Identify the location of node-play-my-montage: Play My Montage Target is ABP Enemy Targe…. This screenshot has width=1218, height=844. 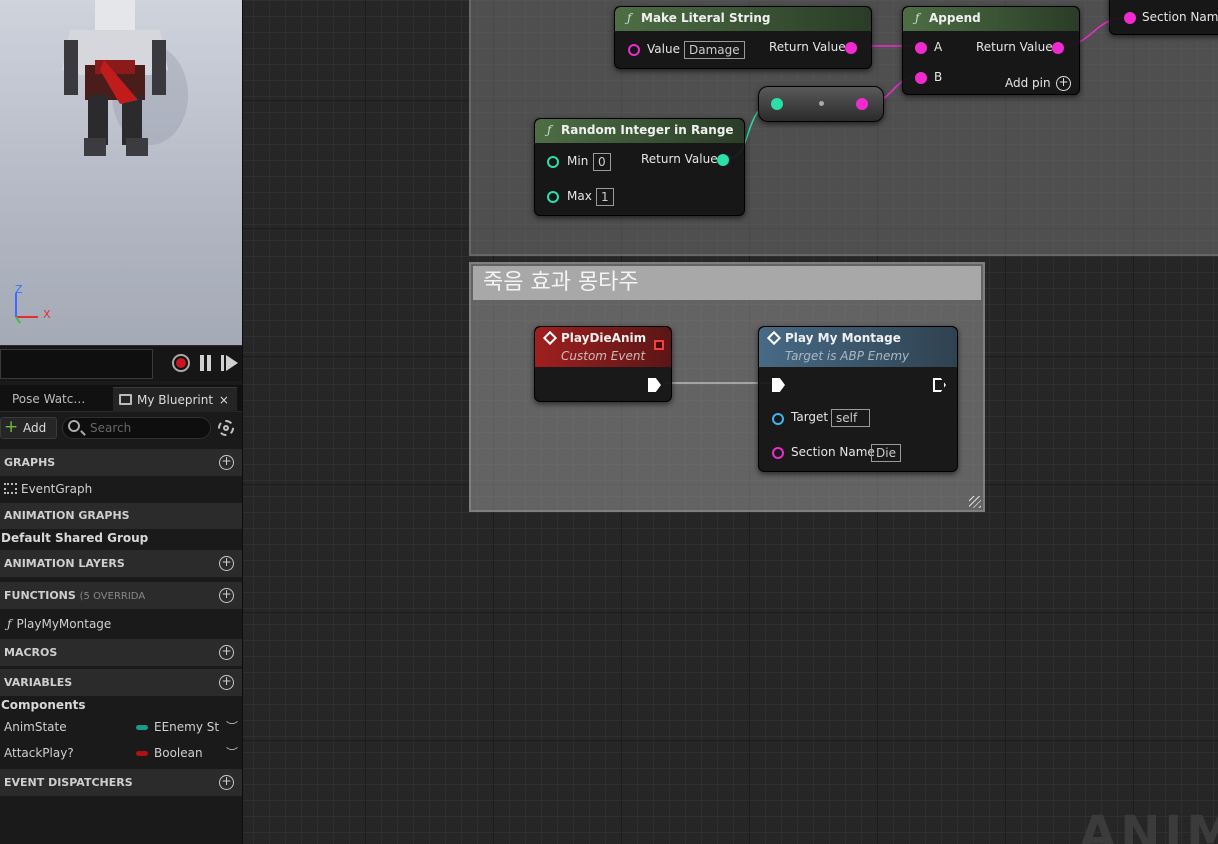
(858, 399).